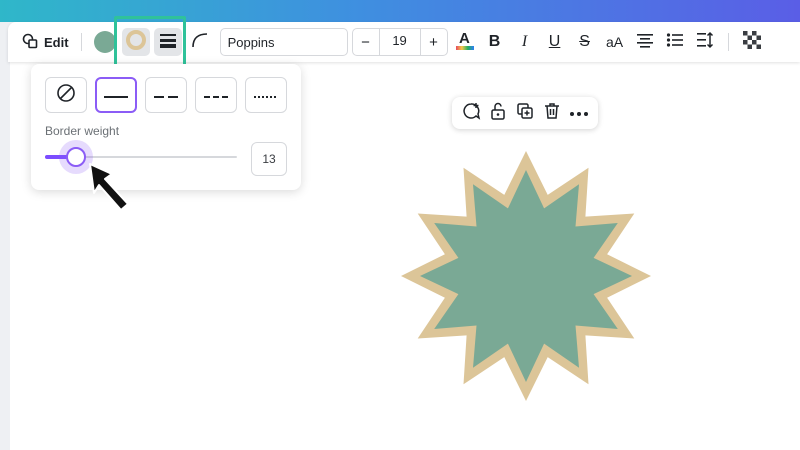 This screenshot has width=800, height=450. What do you see at coordinates (104, 42) in the screenshot?
I see `fill-color-swatch` at bounding box center [104, 42].